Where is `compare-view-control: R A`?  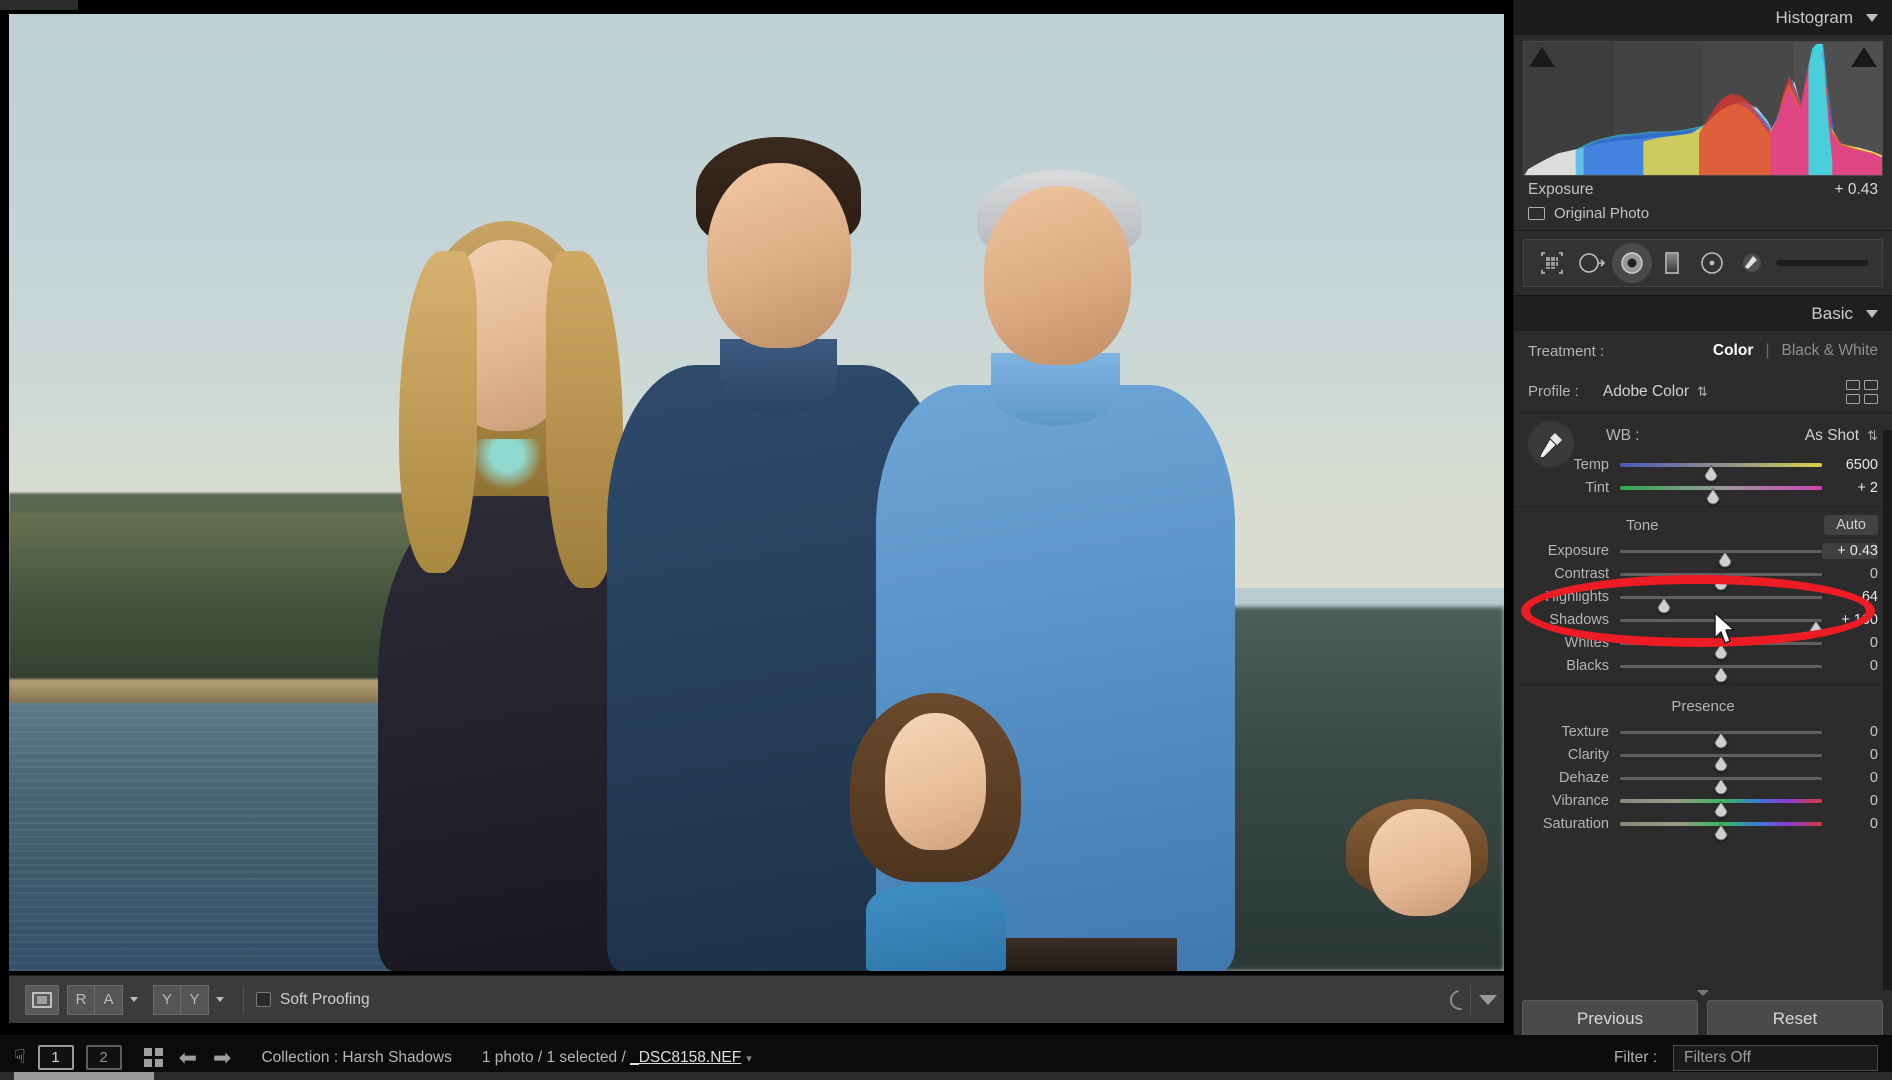 compare-view-control: R A is located at coordinates (106, 999).